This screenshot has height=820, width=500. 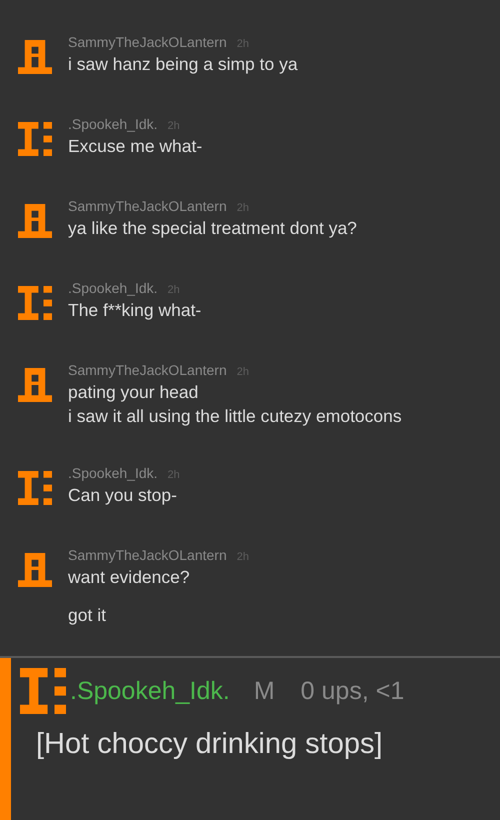 I want to click on message-text: want evidence?, so click(x=129, y=577).